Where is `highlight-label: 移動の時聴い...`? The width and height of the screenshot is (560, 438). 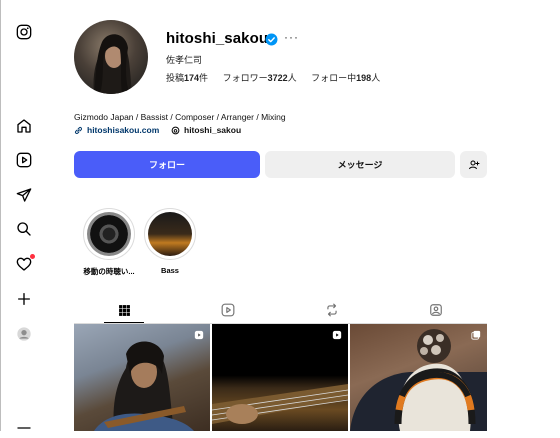
highlight-label: 移動の時聴い... is located at coordinates (109, 271).